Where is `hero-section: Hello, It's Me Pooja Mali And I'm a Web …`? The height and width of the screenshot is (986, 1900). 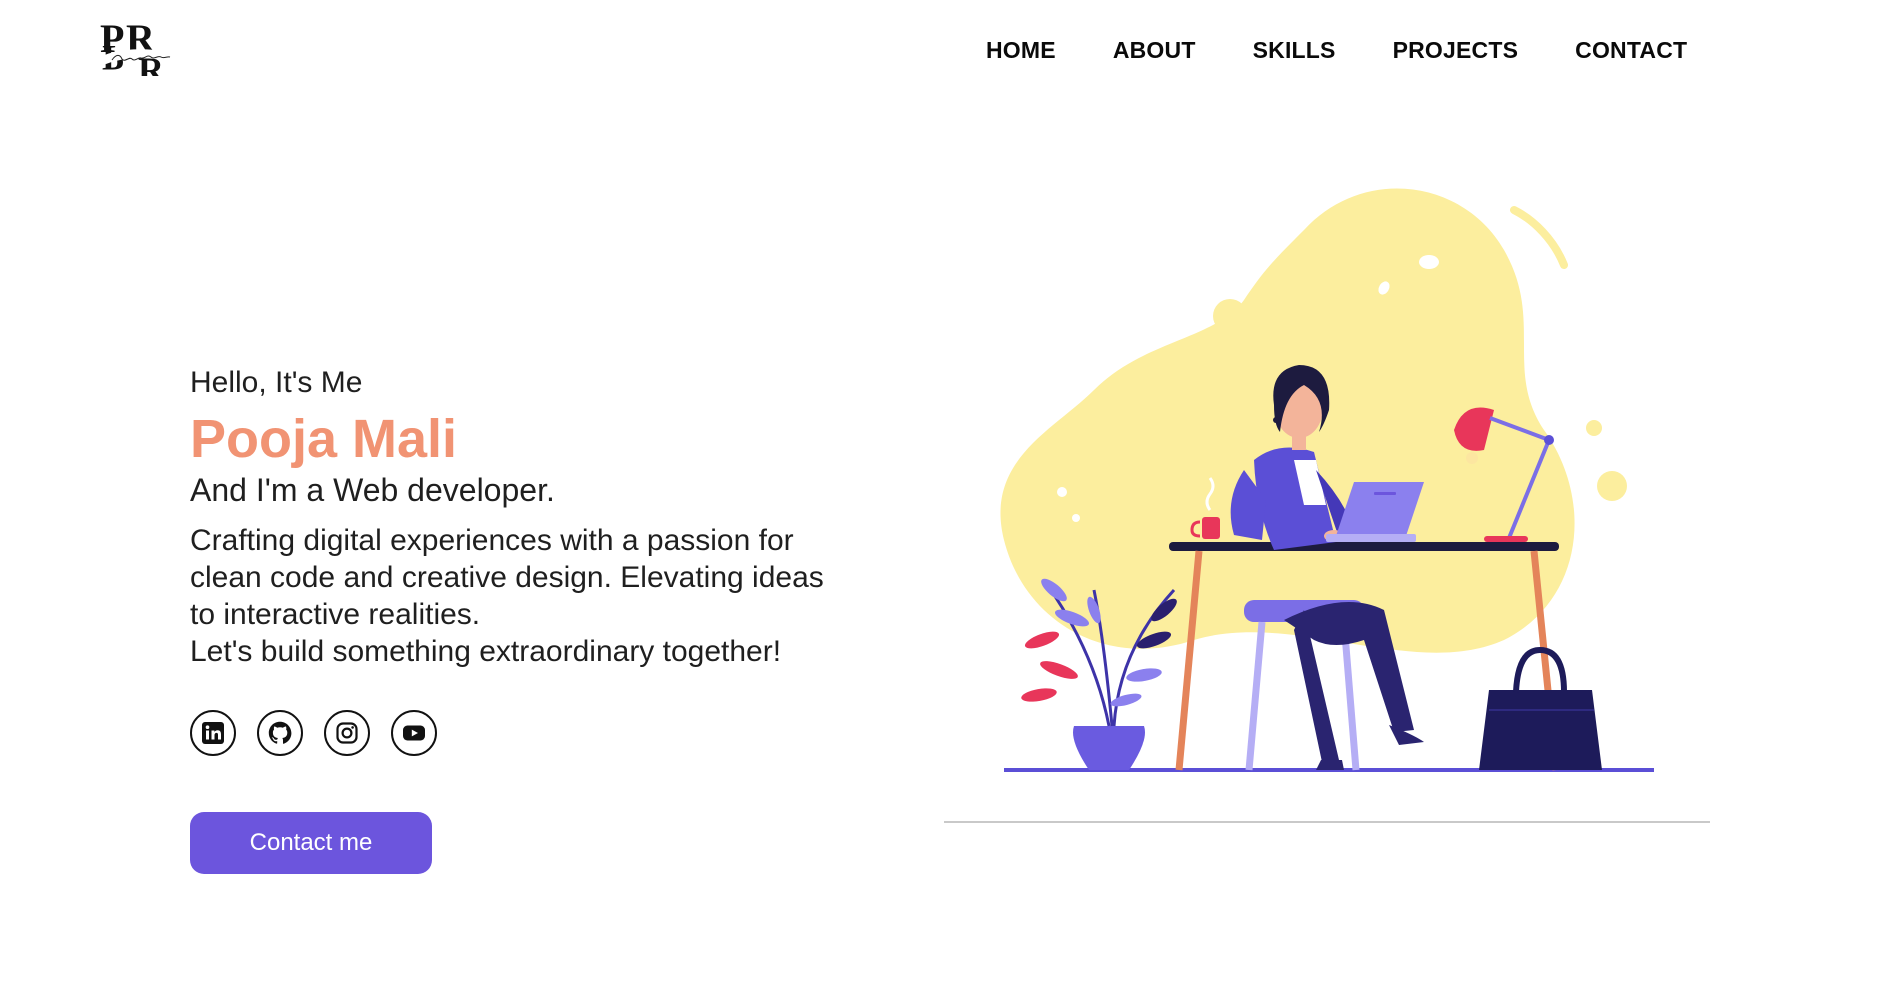 hero-section: Hello, It's Me Pooja Mali And I'm a Web … is located at coordinates (530, 516).